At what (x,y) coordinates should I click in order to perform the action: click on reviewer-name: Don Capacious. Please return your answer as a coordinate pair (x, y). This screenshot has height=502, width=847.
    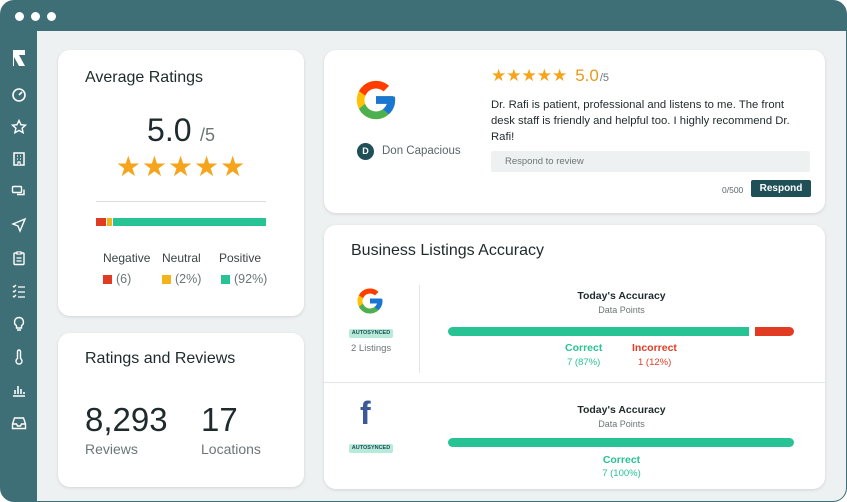
    Looking at the image, I should click on (421, 151).